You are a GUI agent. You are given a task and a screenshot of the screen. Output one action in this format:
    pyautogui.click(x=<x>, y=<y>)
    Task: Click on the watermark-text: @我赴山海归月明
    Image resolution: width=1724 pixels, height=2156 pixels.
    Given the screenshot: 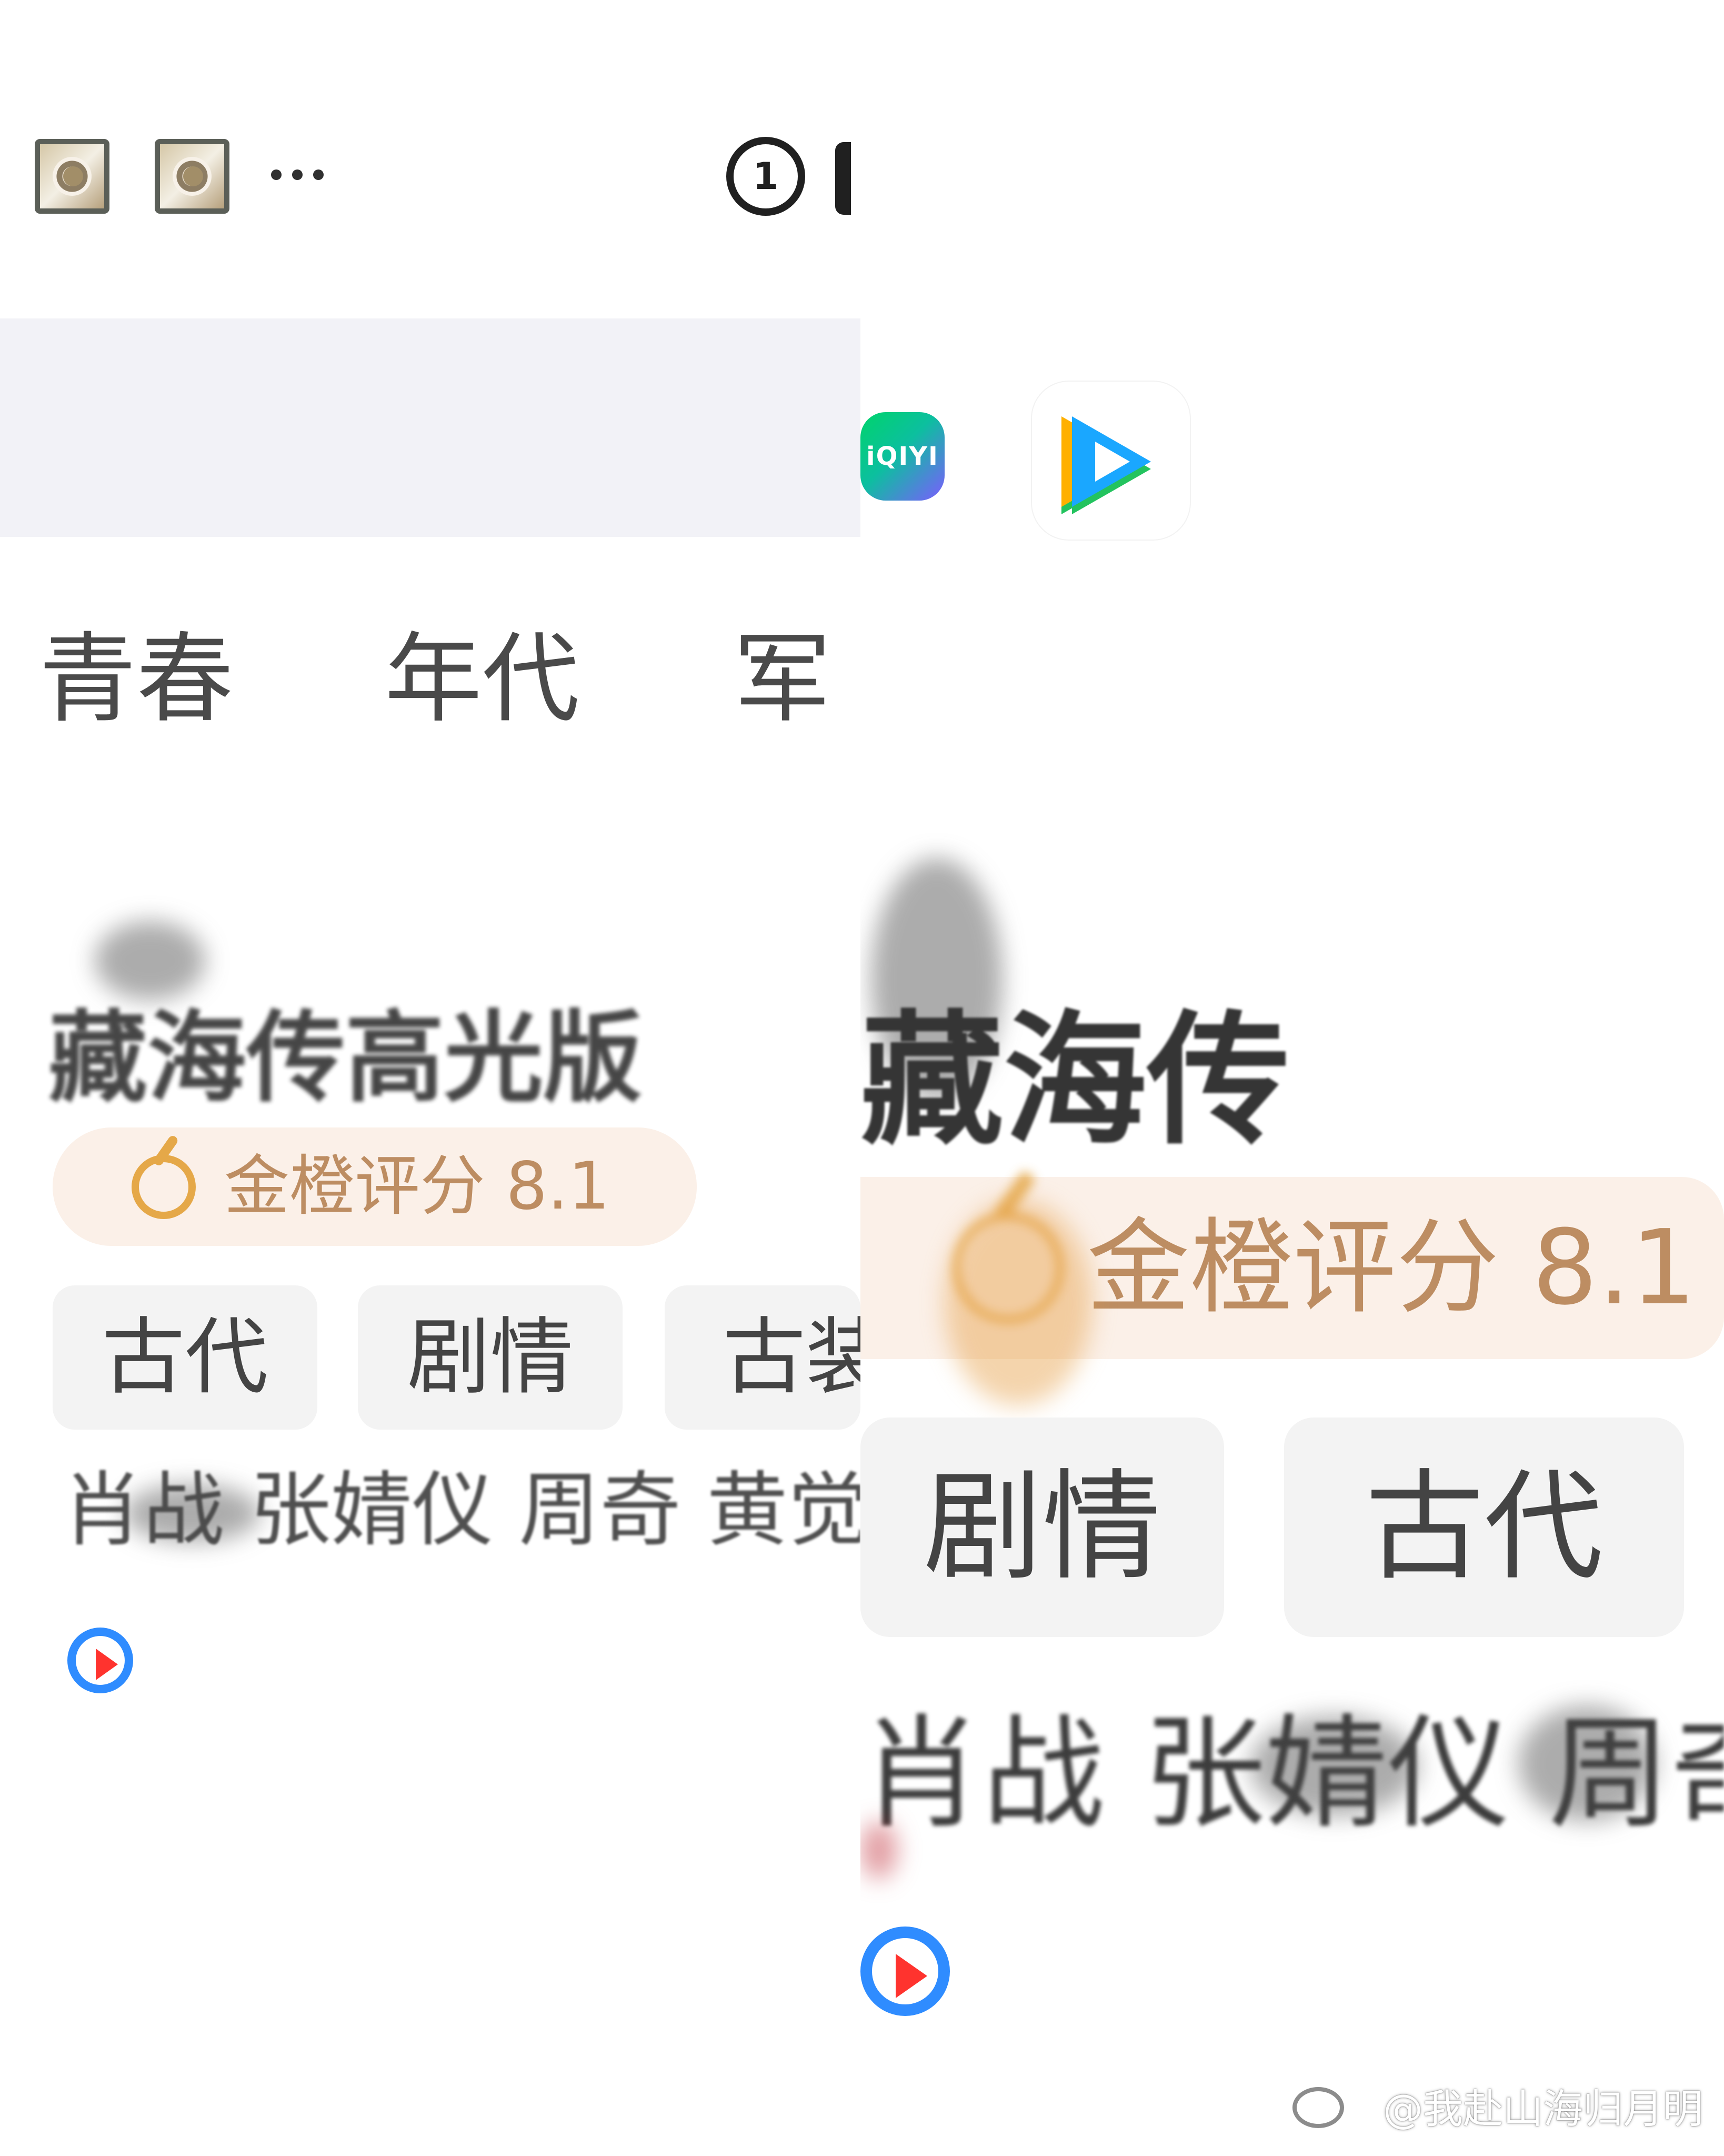 What is the action you would take?
    pyautogui.click(x=1543, y=2108)
    